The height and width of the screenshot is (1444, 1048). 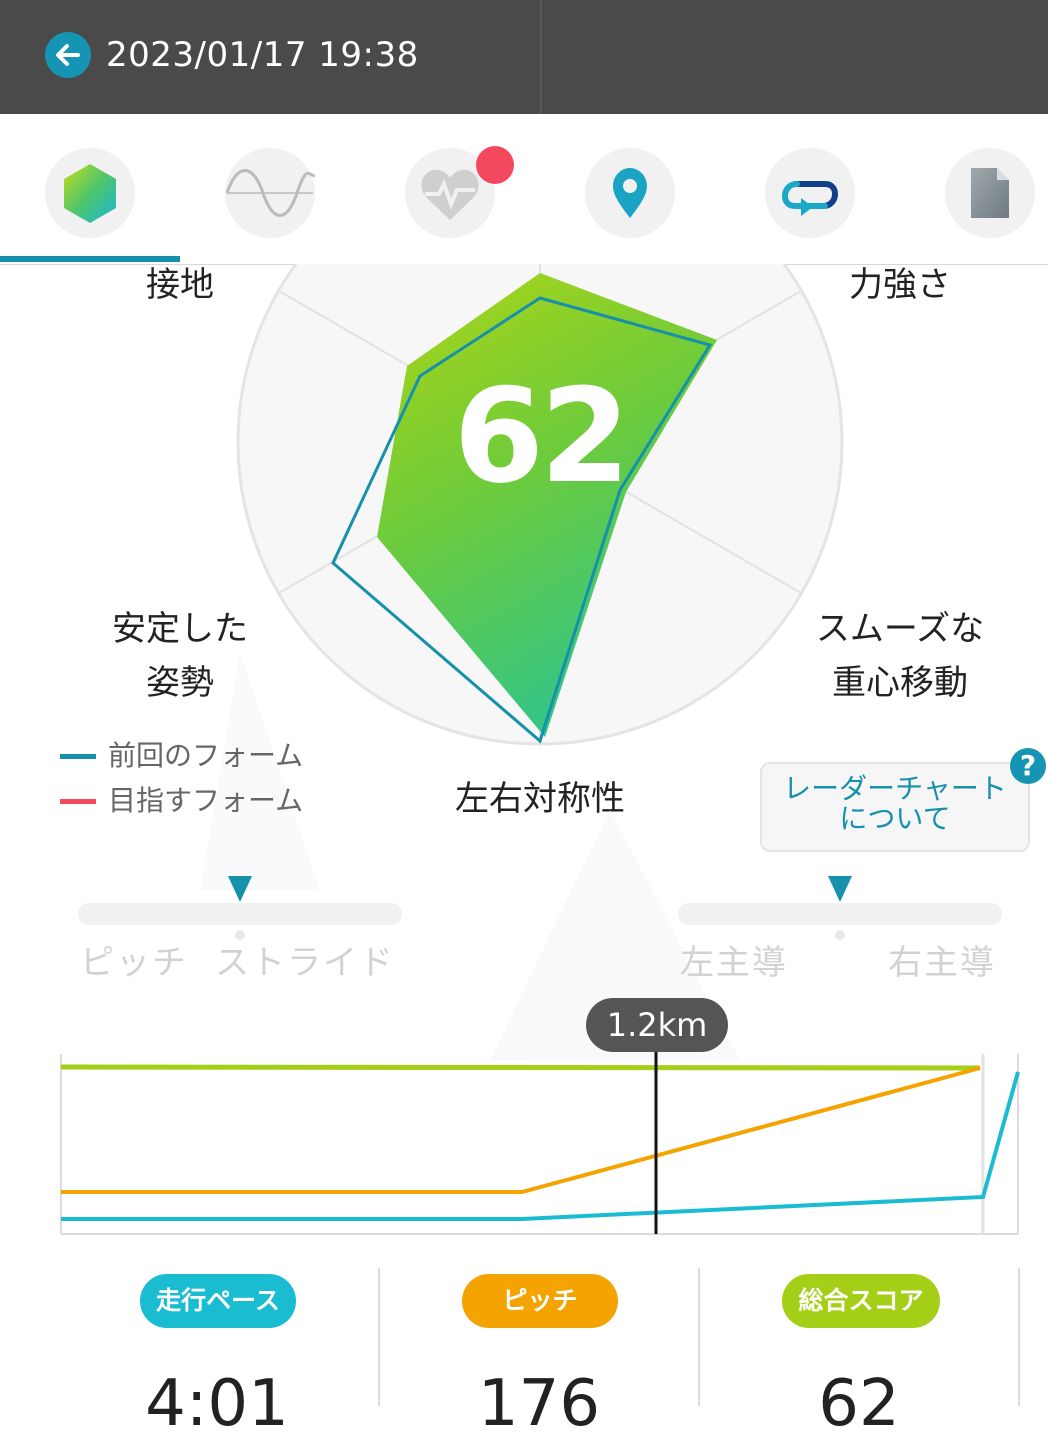 I want to click on series-pitch, so click(x=521, y=1130).